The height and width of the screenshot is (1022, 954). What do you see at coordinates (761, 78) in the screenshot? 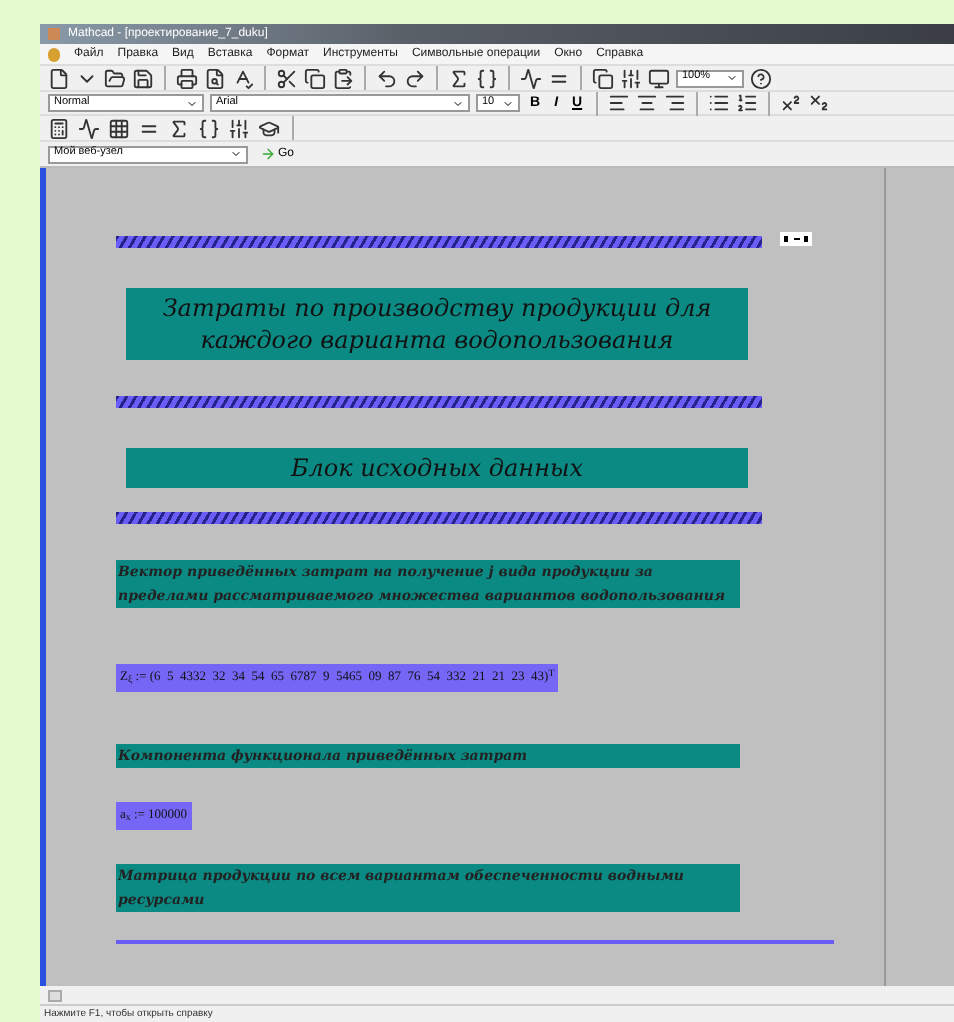
I see `help-icon` at bounding box center [761, 78].